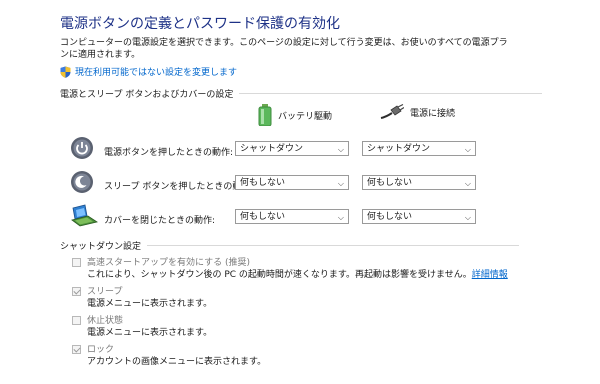  Describe the element at coordinates (169, 356) in the screenshot. I see `lock-option: ロック アカウントの画像メニューに表示されます。` at that location.